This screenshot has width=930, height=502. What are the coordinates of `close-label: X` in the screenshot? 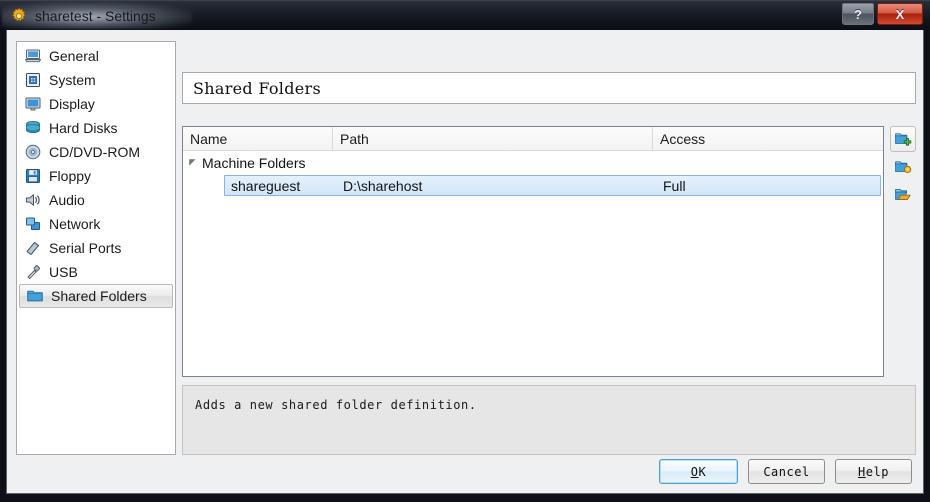 It's located at (900, 14).